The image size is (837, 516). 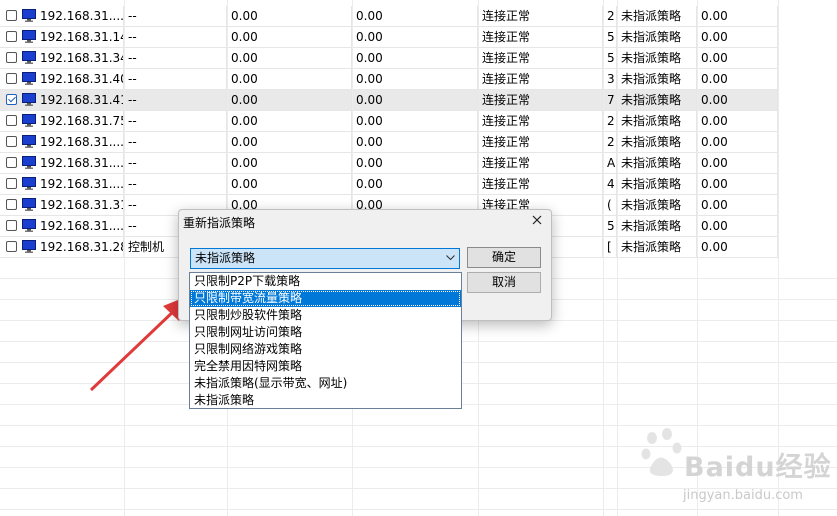 I want to click on dropdown-option: 未指派策略(显示带宽、网址), so click(x=325, y=383).